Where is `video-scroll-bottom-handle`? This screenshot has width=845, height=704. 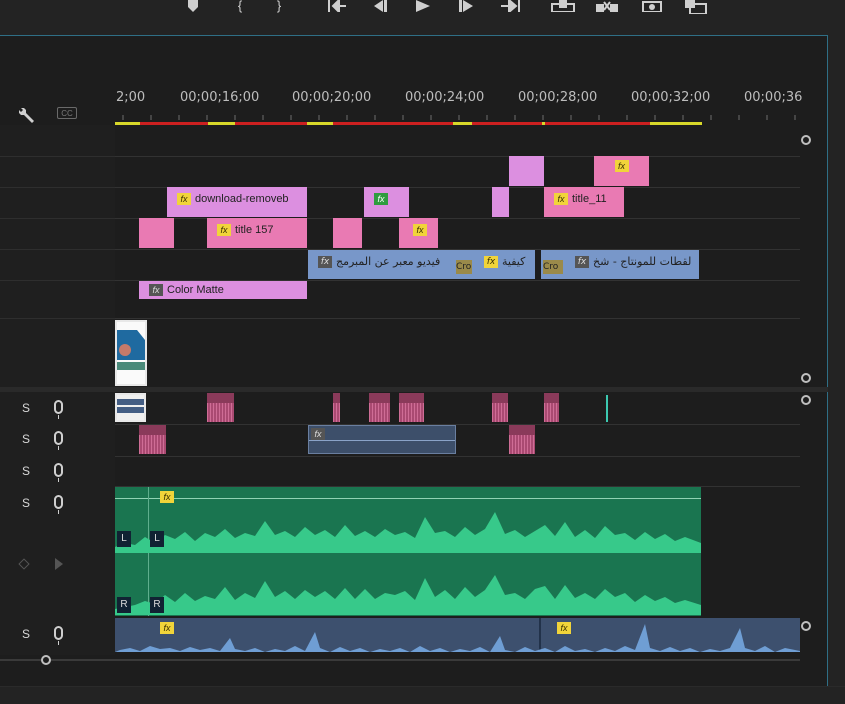
video-scroll-bottom-handle is located at coordinates (806, 378).